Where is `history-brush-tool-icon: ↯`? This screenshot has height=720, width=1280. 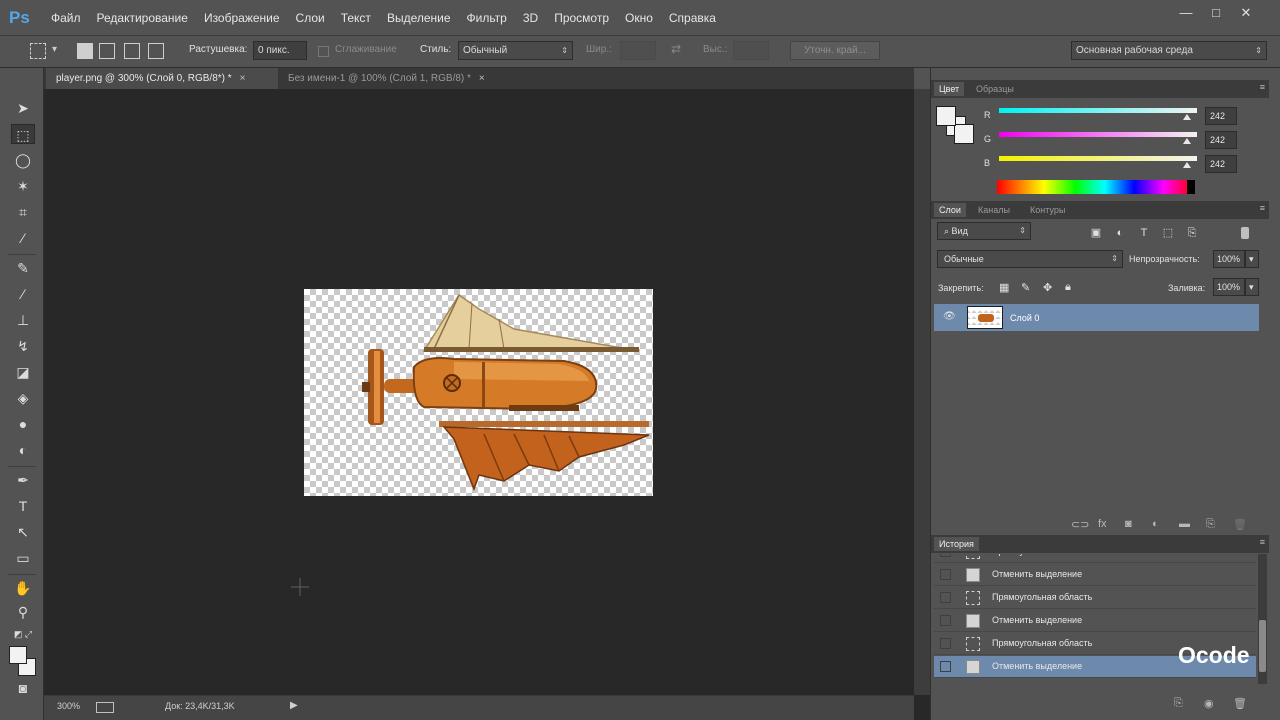 history-brush-tool-icon: ↯ is located at coordinates (23, 346).